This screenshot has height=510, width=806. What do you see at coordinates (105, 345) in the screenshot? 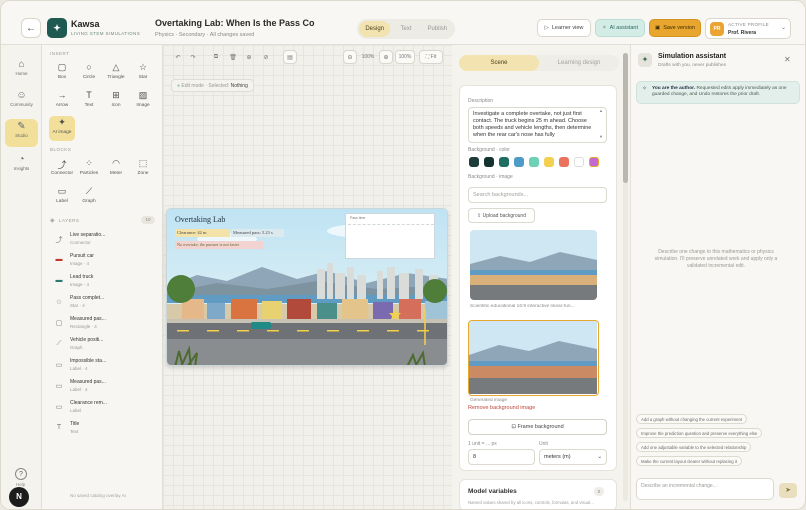
I see `layer-item: ⟋ Vehicle positi... Graph` at bounding box center [105, 345].